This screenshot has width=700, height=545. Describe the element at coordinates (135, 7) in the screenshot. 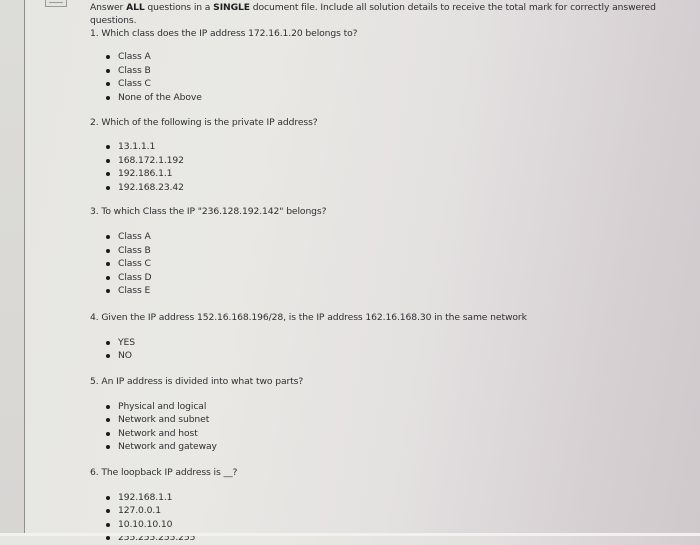

I see `instructions-bold-all: ALL` at that location.